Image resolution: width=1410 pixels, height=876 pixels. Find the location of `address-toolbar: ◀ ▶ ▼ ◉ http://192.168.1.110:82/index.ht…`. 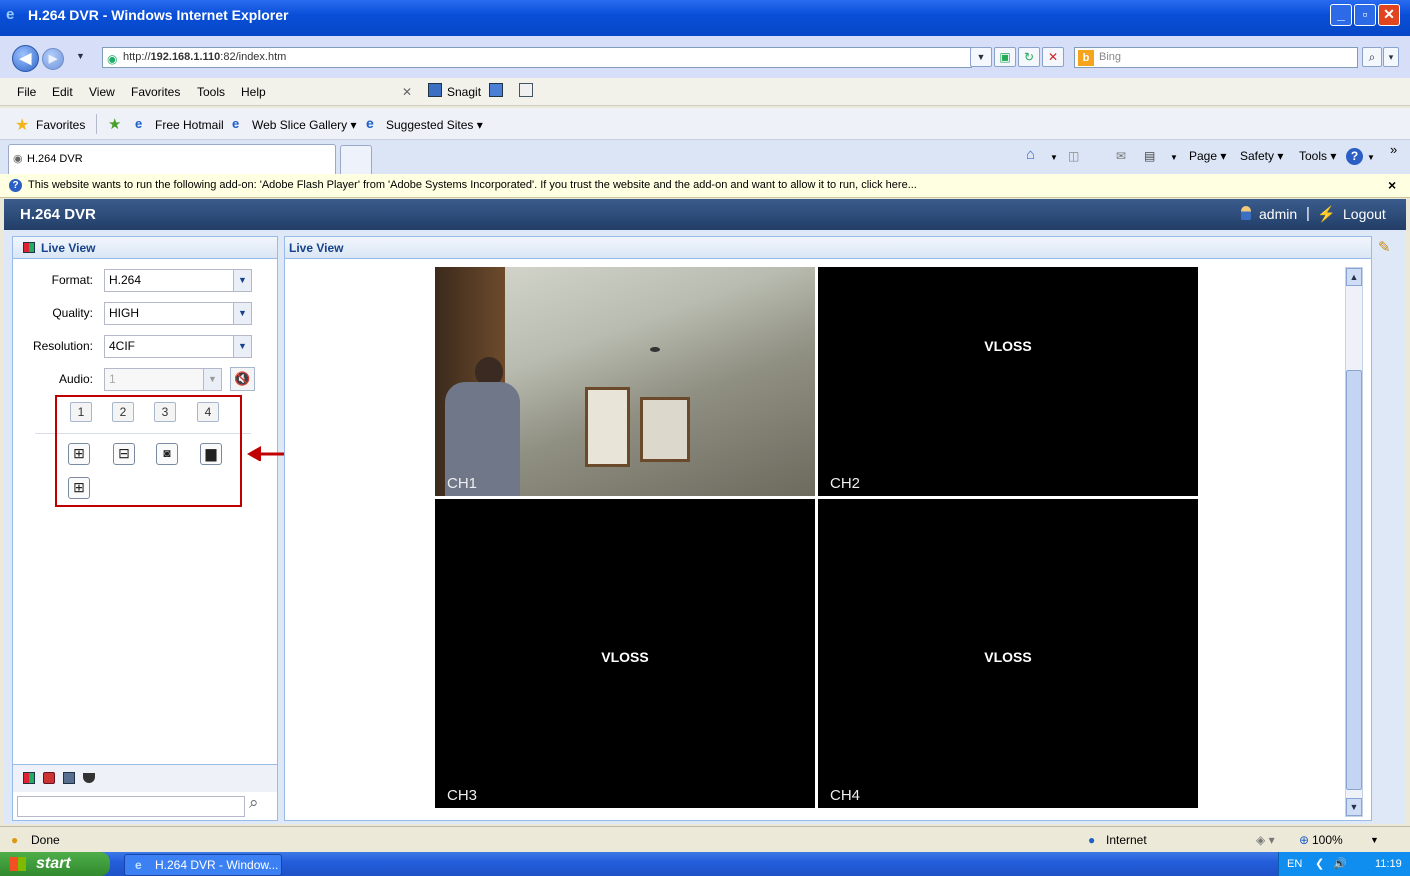

address-toolbar: ◀ ▶ ▼ ◉ http://192.168.1.110:82/index.ht… is located at coordinates (705, 57).